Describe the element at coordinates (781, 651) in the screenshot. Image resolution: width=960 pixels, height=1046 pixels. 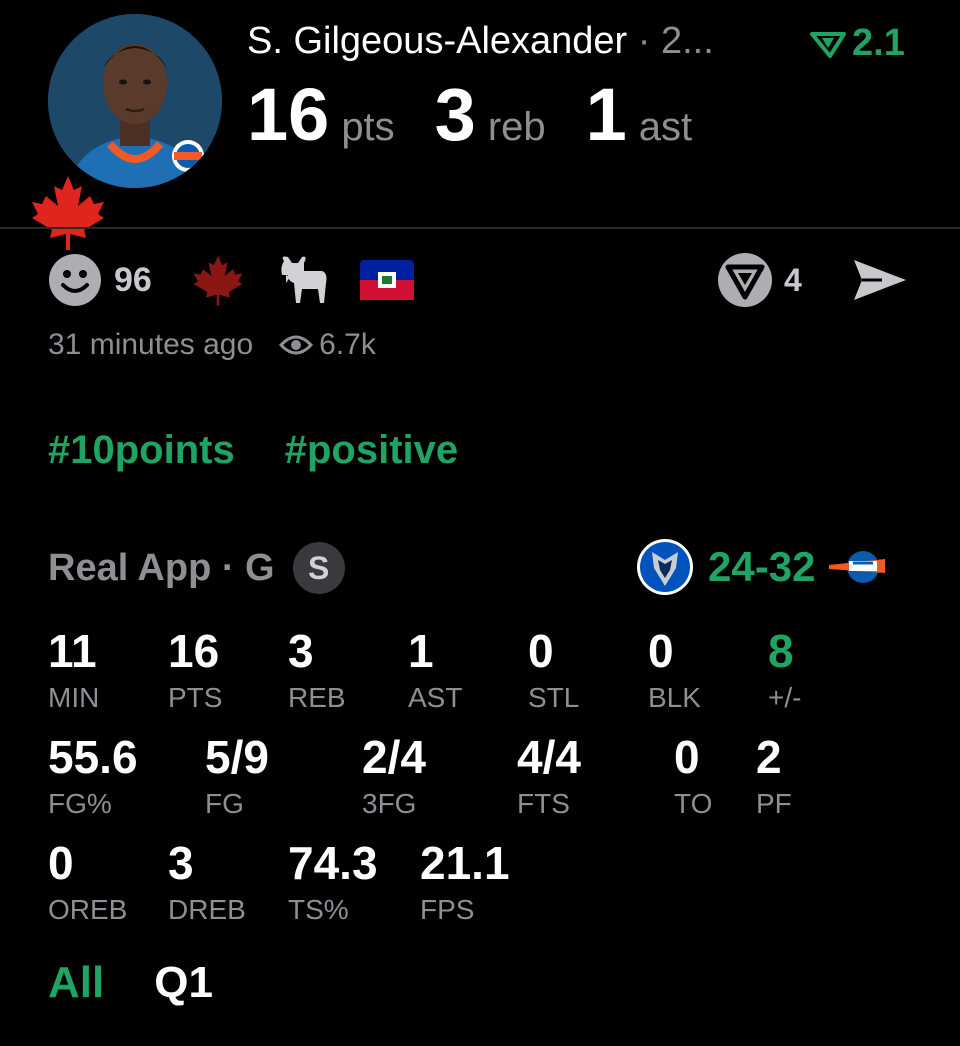
I see `stat-value: 8` at that location.